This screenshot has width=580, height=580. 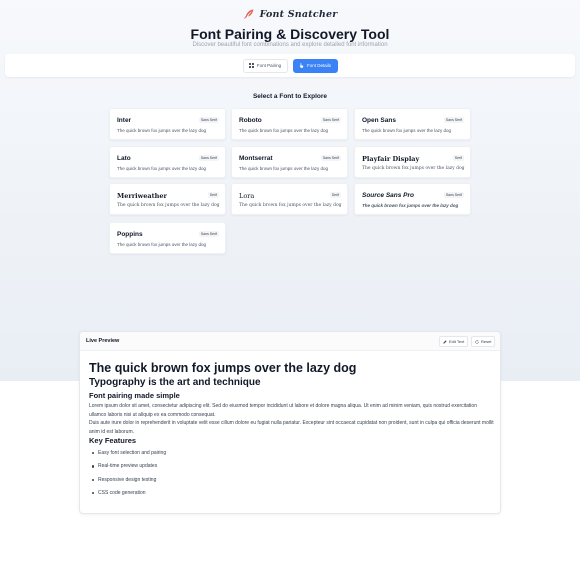 What do you see at coordinates (247, 196) in the screenshot?
I see `font-card-name: Lora` at bounding box center [247, 196].